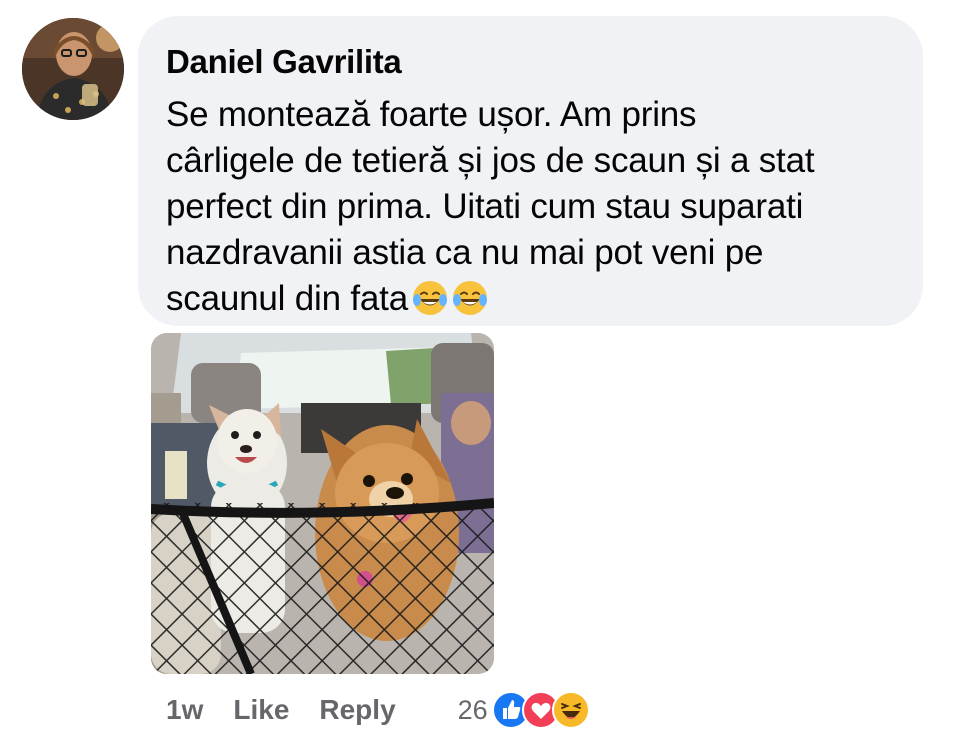 The height and width of the screenshot is (747, 969). I want to click on comment-author: Daniel Gavrilita, so click(532, 62).